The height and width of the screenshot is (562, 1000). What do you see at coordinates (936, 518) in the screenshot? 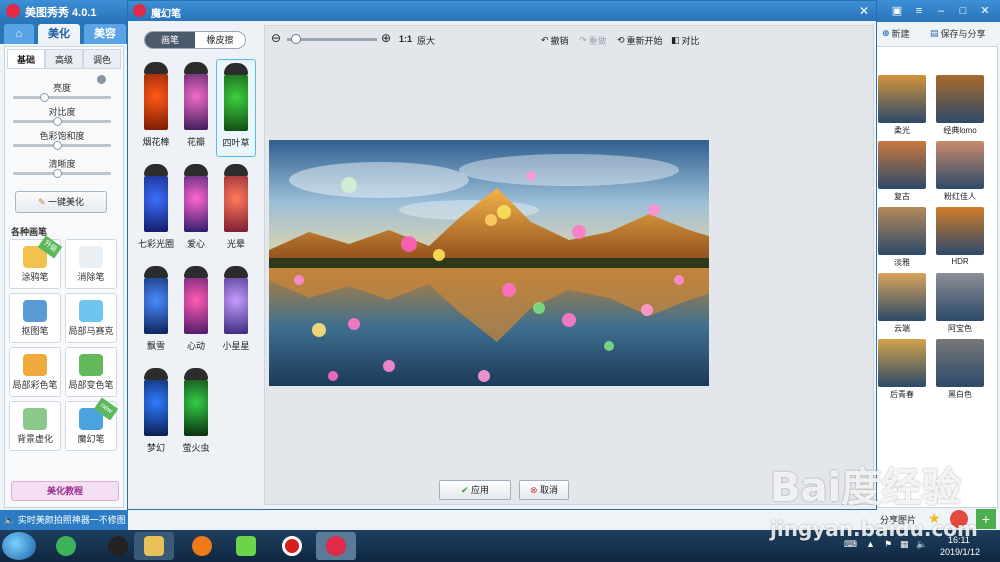
I see `favorite-star-icon: ★` at bounding box center [936, 518].